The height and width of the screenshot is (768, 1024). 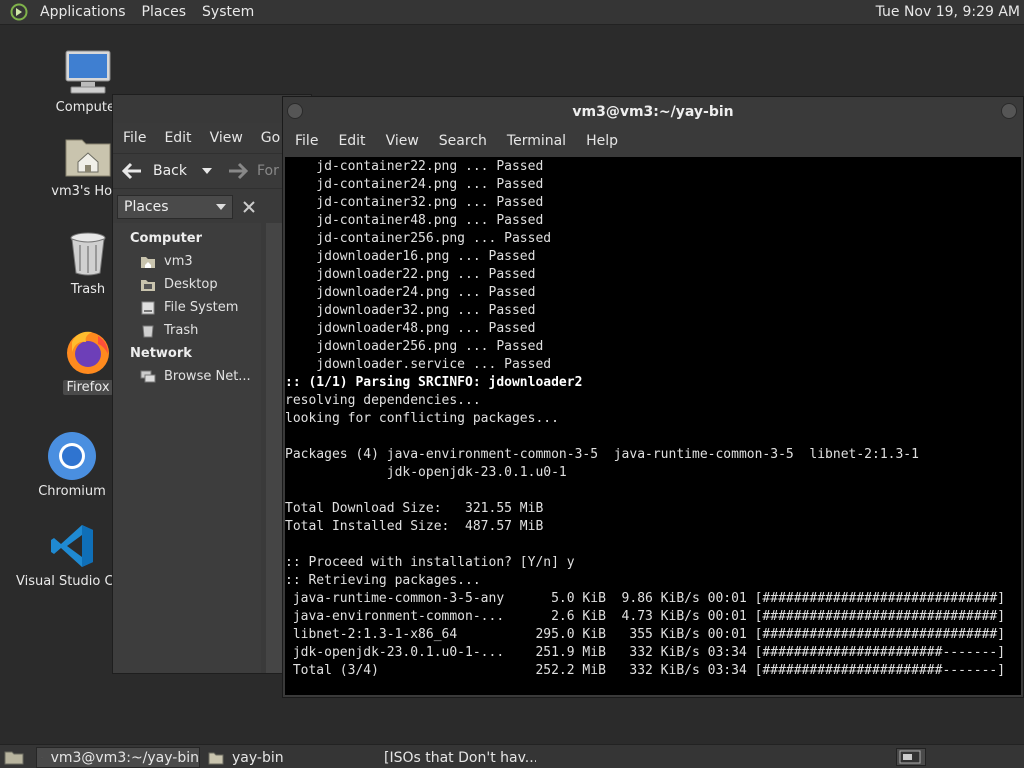 I want to click on back-button: Back, so click(x=170, y=171).